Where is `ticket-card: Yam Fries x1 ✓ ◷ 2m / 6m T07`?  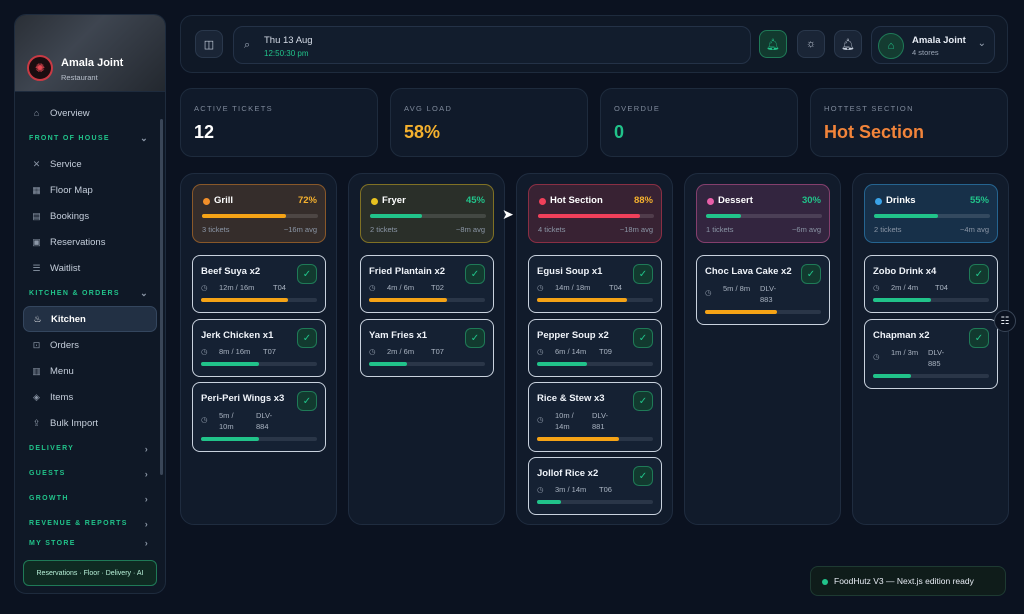
ticket-card: Yam Fries x1 ✓ ◷ 2m / 6m T07 is located at coordinates (427, 348).